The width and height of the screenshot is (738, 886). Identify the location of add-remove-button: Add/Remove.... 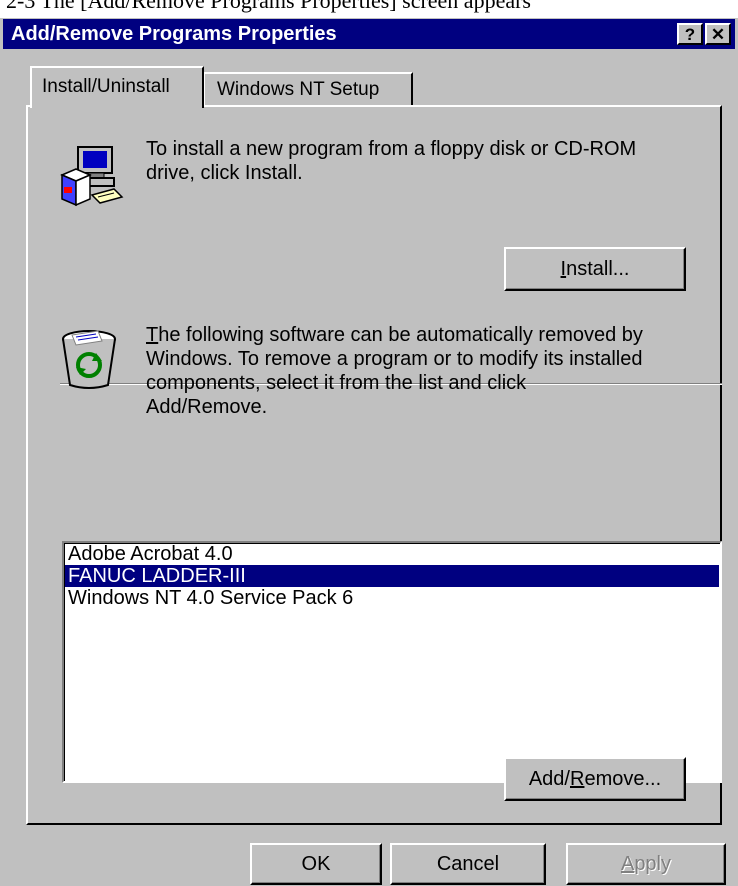
(595, 779).